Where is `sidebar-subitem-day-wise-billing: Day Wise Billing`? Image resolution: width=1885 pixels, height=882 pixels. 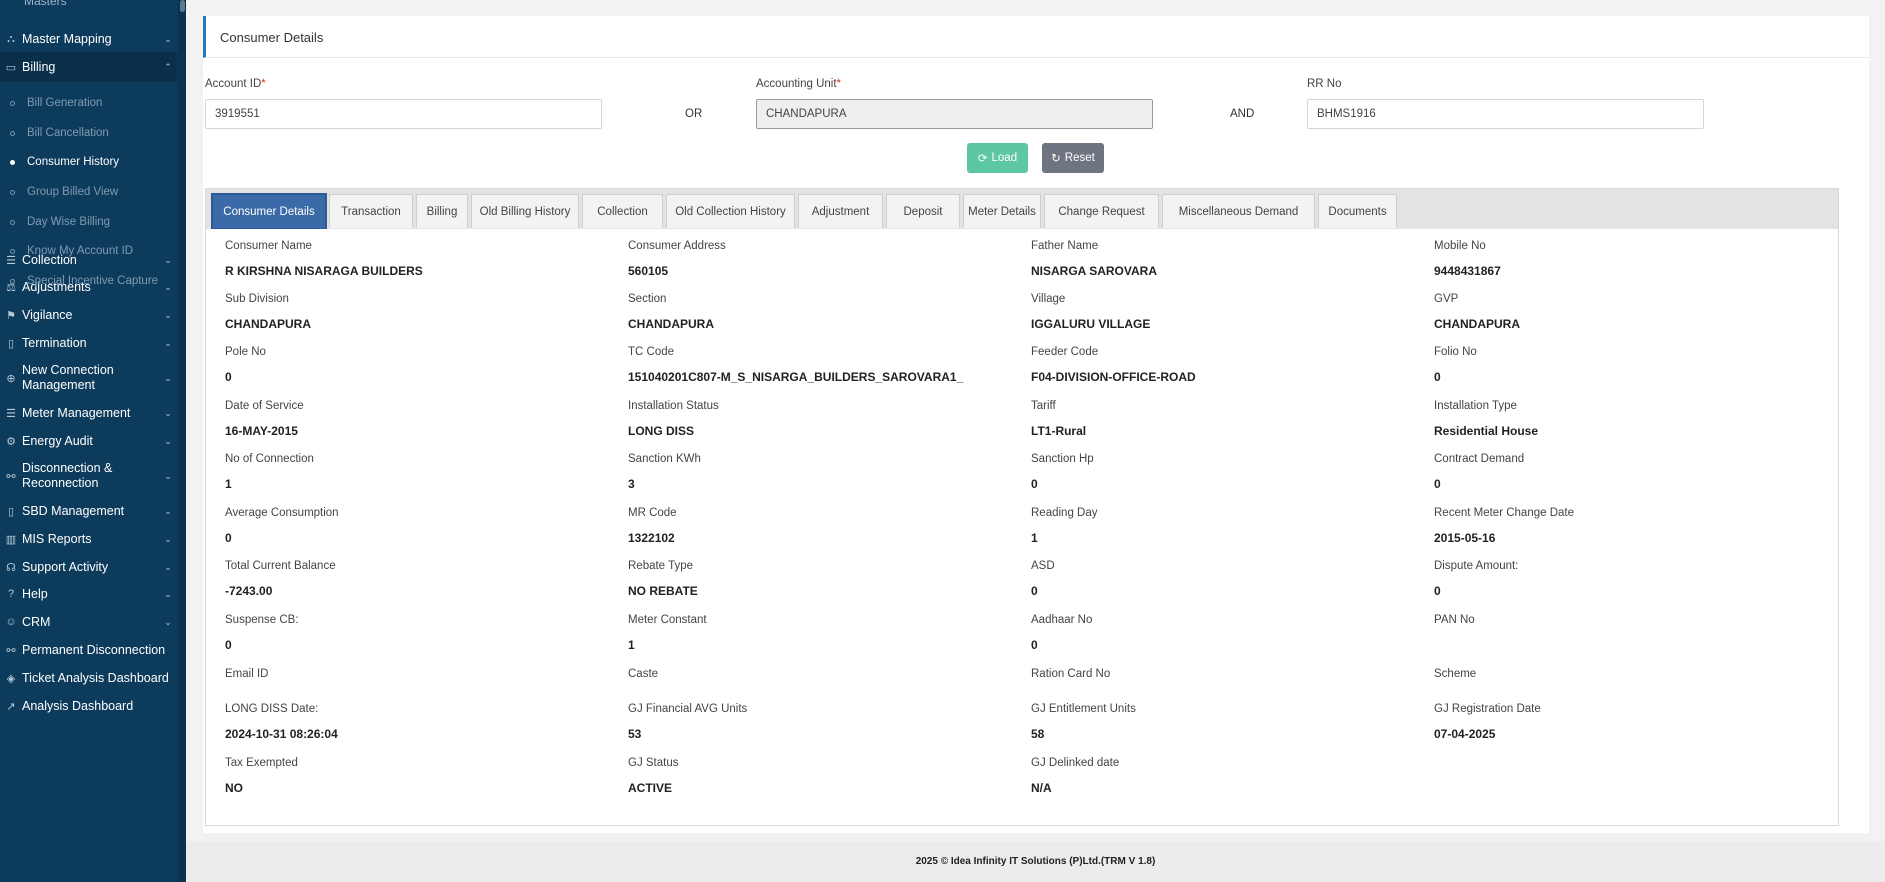
sidebar-subitem-day-wise-billing: Day Wise Billing is located at coordinates (88, 222).